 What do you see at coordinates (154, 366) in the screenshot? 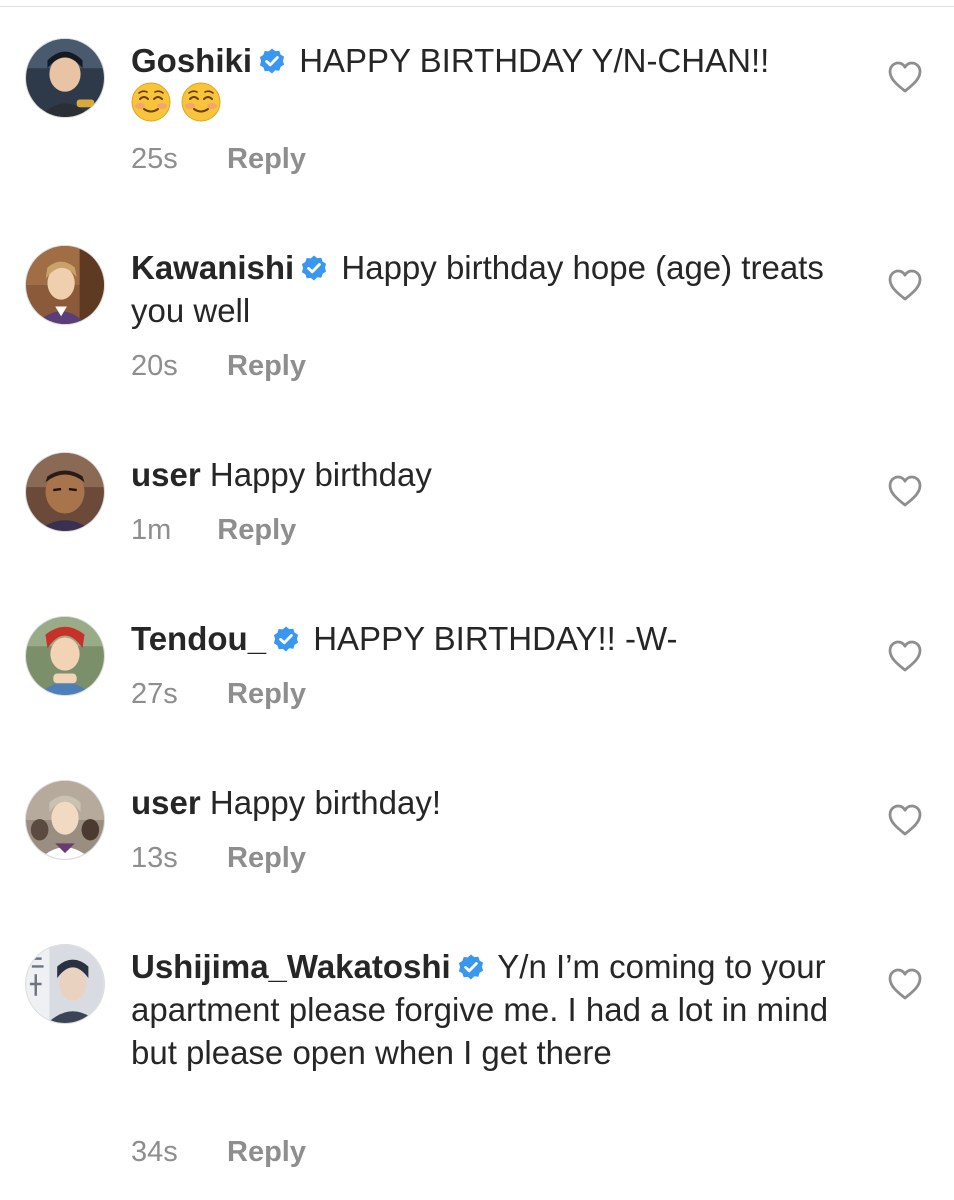
I see `timestamp: 20s` at bounding box center [154, 366].